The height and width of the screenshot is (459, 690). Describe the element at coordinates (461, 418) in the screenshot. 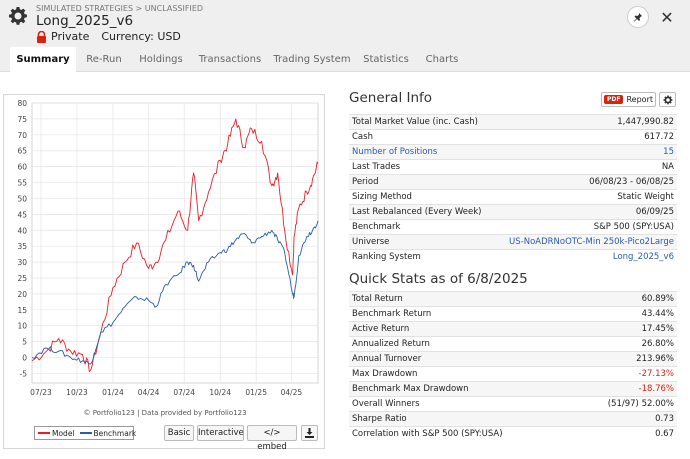

I see `row-label: Sharpe Ratio` at that location.